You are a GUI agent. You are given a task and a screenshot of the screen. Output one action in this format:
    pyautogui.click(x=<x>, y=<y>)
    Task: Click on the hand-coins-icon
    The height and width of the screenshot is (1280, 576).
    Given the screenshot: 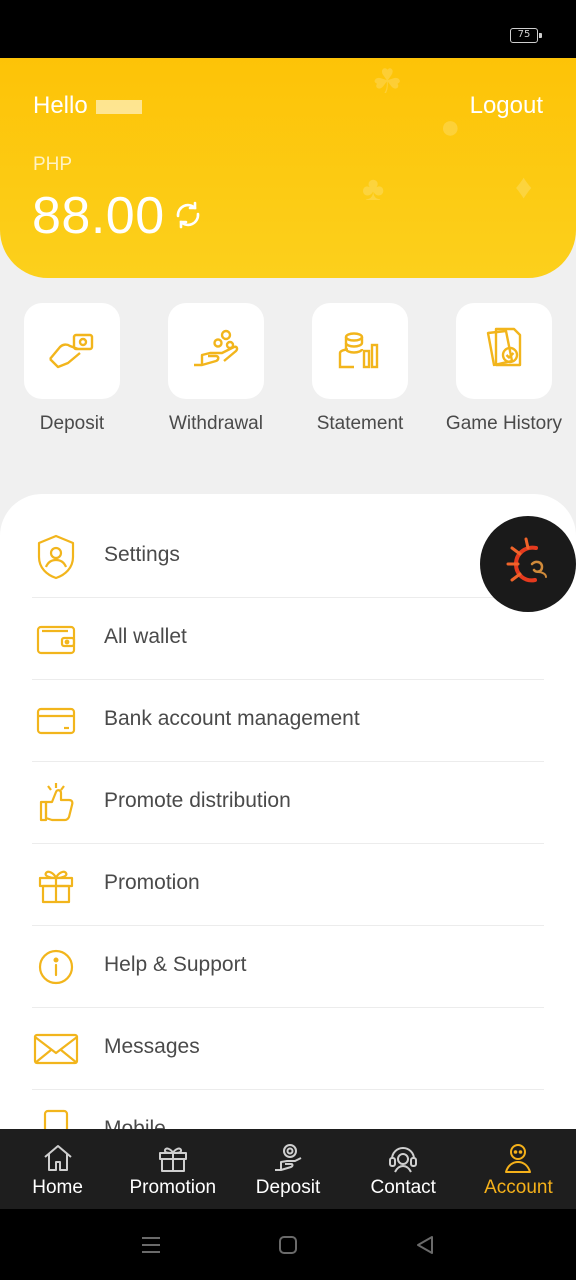 What is the action you would take?
    pyautogui.click(x=216, y=348)
    